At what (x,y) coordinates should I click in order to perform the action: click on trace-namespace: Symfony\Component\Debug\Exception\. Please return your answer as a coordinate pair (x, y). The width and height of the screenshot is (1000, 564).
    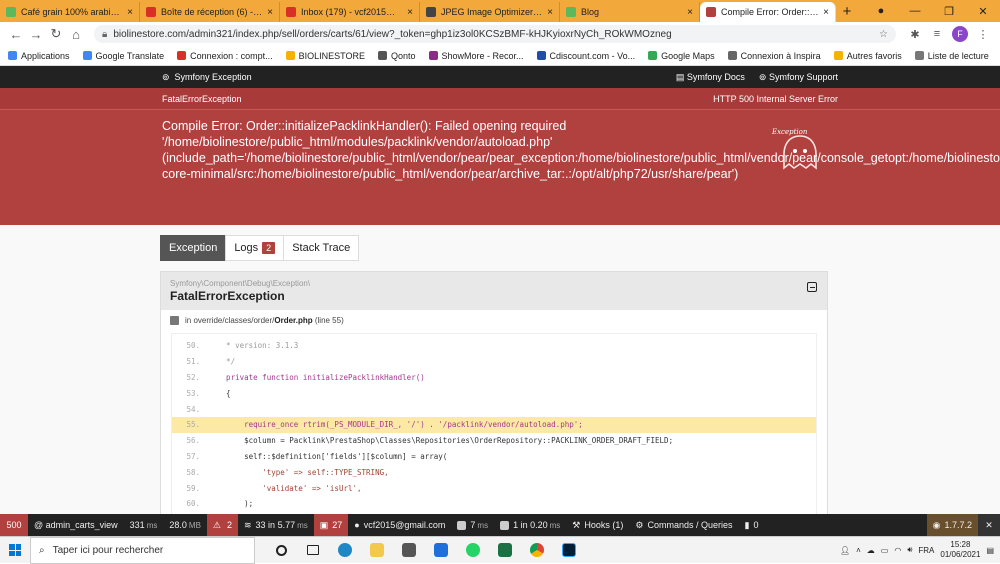
    Looking at the image, I should click on (240, 283).